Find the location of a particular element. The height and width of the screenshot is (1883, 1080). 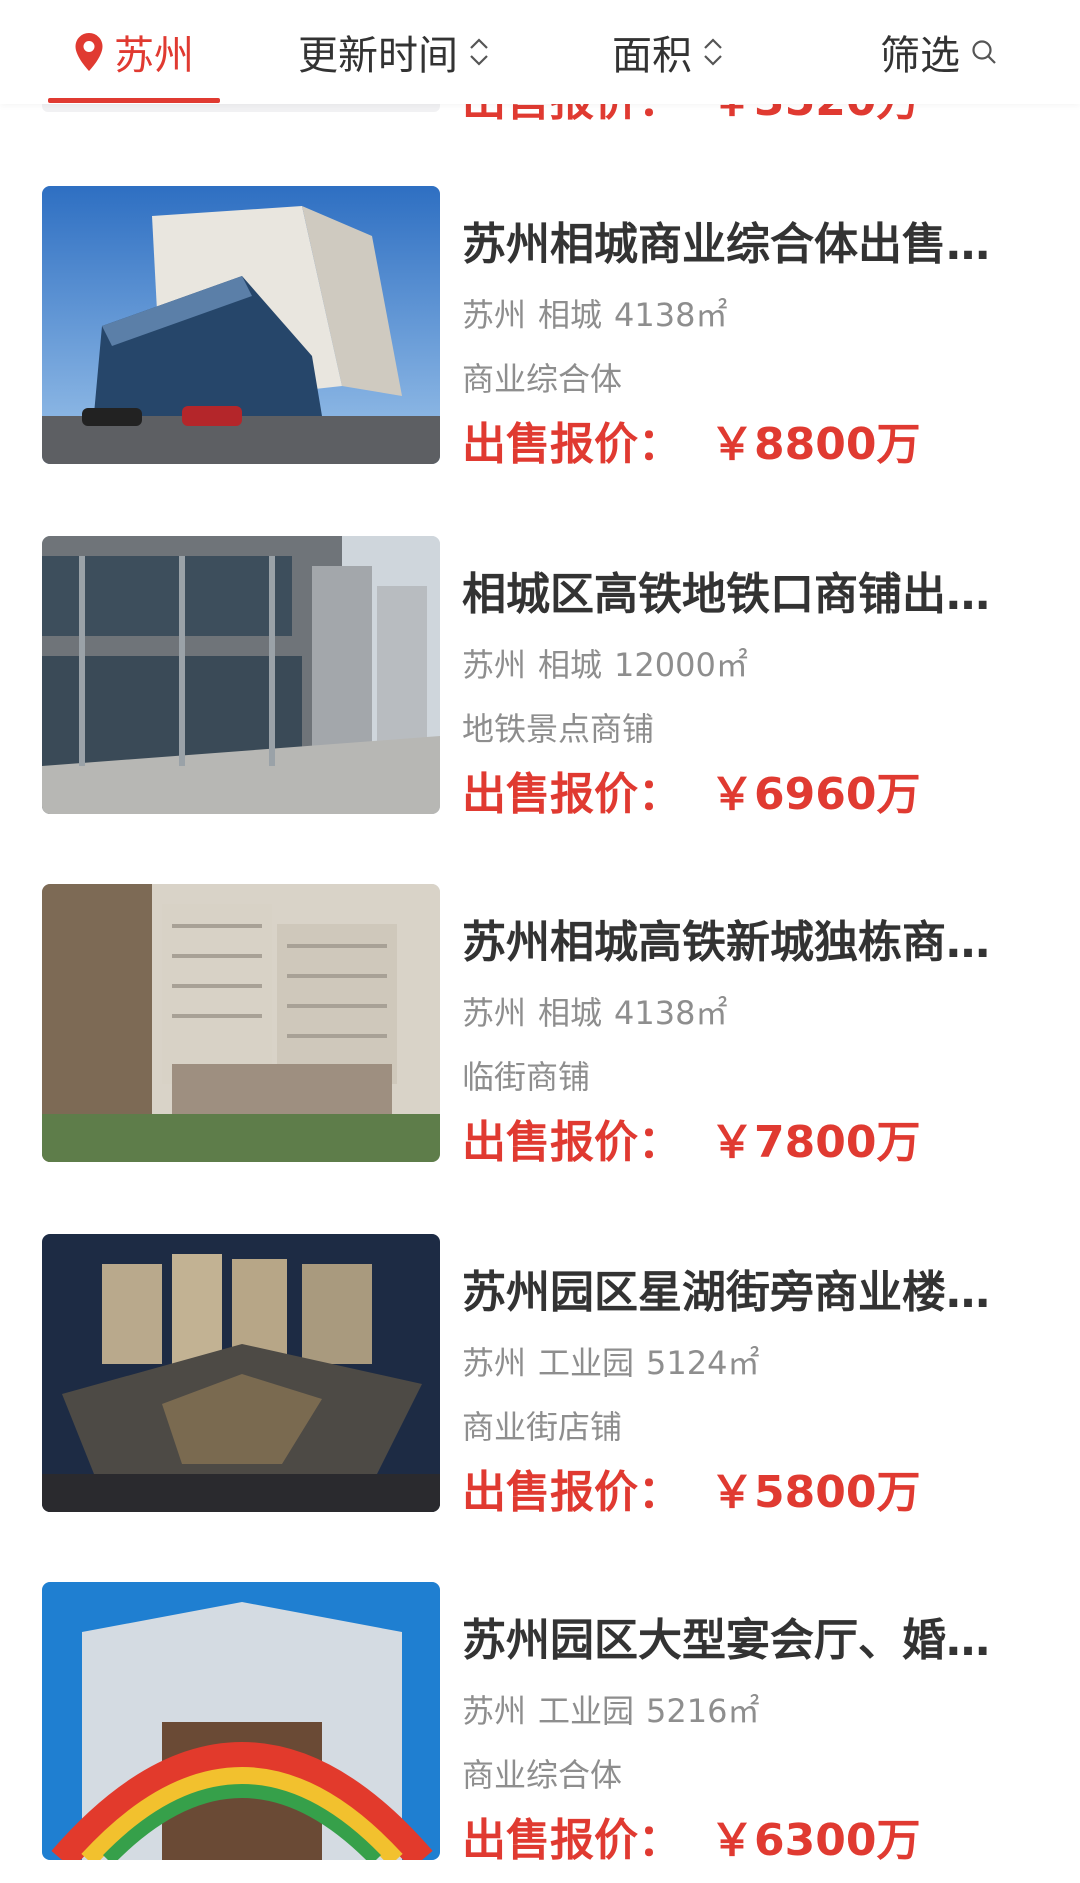

listing-price: 出售报价： ￥5800万 is located at coordinates (691, 1492).